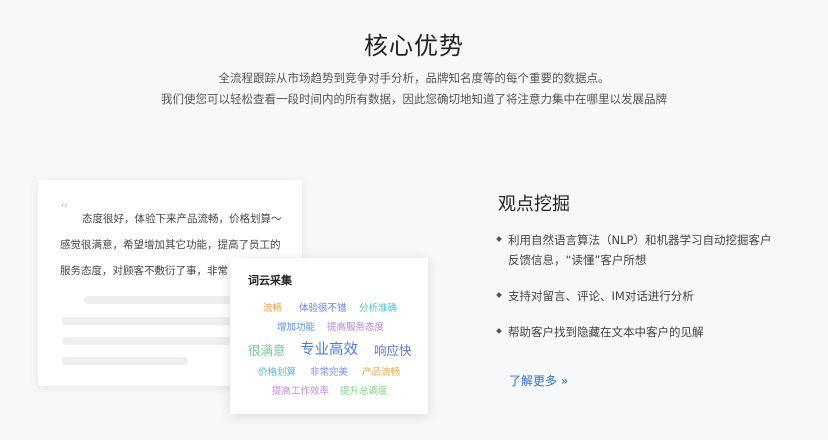 This screenshot has height=440, width=828. What do you see at coordinates (270, 280) in the screenshot?
I see `word-cloud-title: 词云采集` at bounding box center [270, 280].